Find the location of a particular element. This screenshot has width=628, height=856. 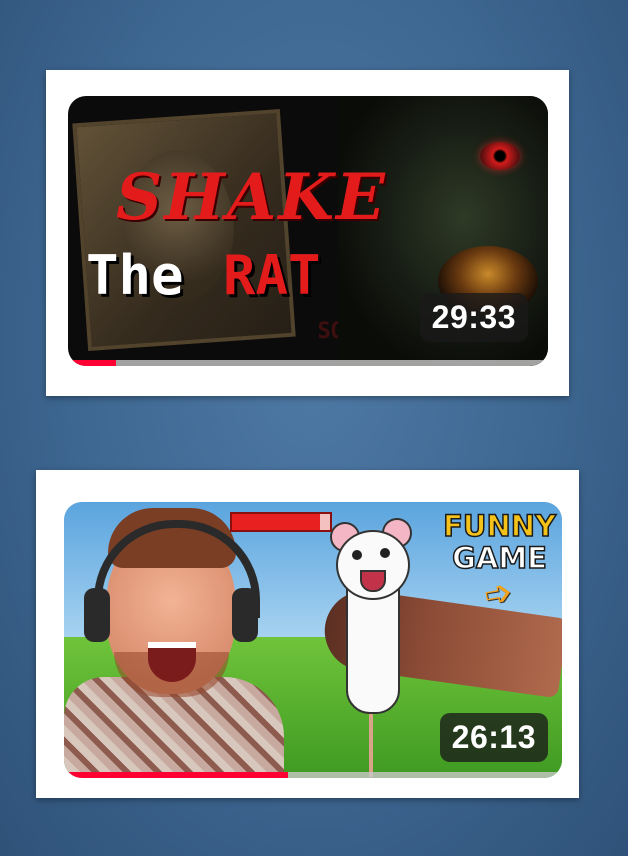

rat-mouth is located at coordinates (373, 581).